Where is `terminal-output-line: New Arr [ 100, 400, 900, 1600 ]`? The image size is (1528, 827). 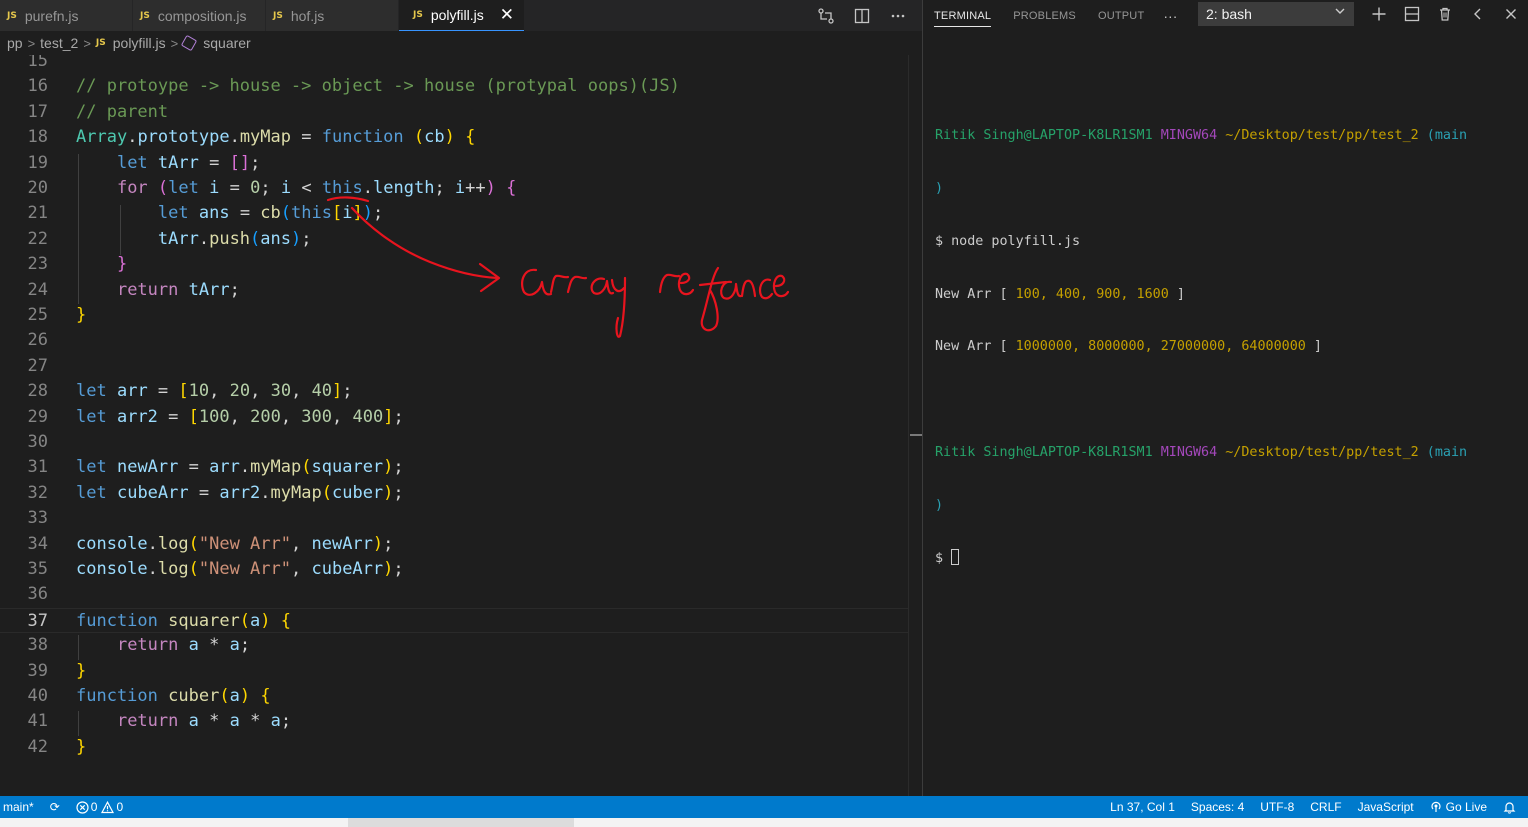
terminal-output-line: New Arr [ 100, 400, 900, 1600 ] is located at coordinates (1230, 295).